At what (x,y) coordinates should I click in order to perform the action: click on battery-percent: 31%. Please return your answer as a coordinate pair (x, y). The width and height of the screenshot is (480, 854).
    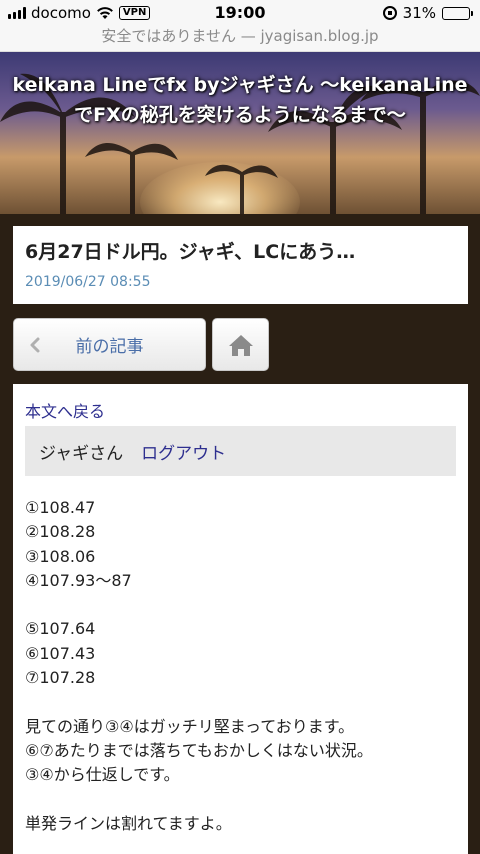
    Looking at the image, I should click on (419, 13).